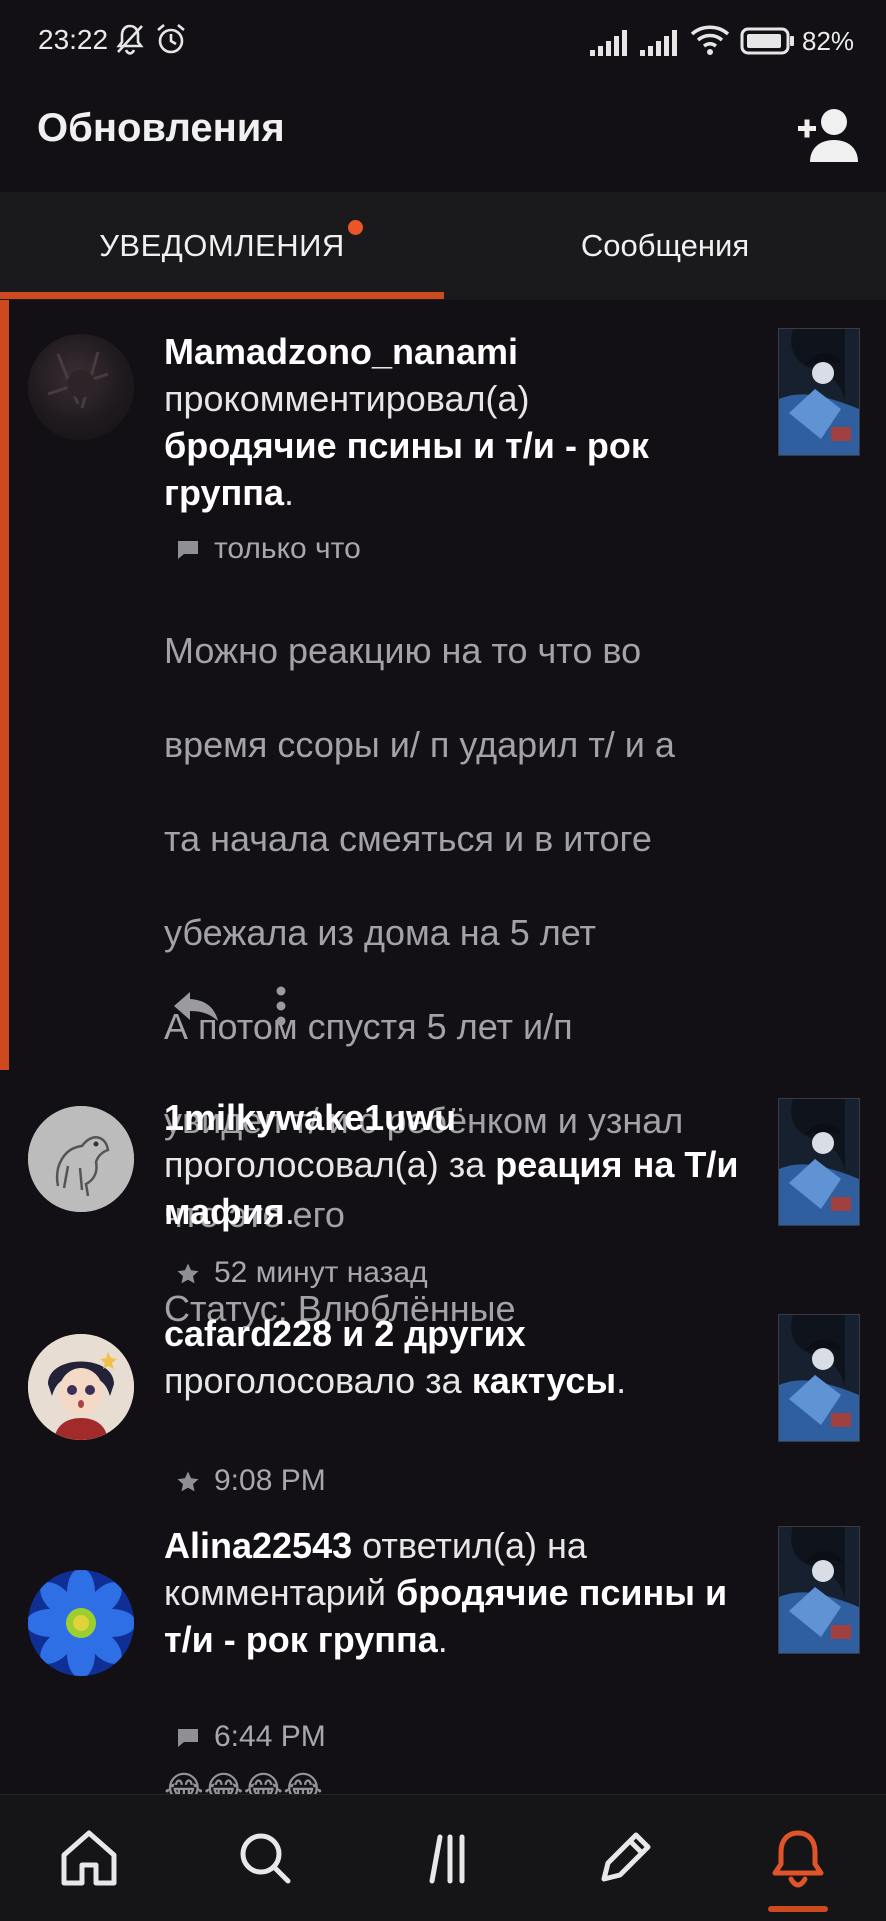  What do you see at coordinates (380, 932) in the screenshot?
I see `comment-line: убежала из дома на 5 лет` at bounding box center [380, 932].